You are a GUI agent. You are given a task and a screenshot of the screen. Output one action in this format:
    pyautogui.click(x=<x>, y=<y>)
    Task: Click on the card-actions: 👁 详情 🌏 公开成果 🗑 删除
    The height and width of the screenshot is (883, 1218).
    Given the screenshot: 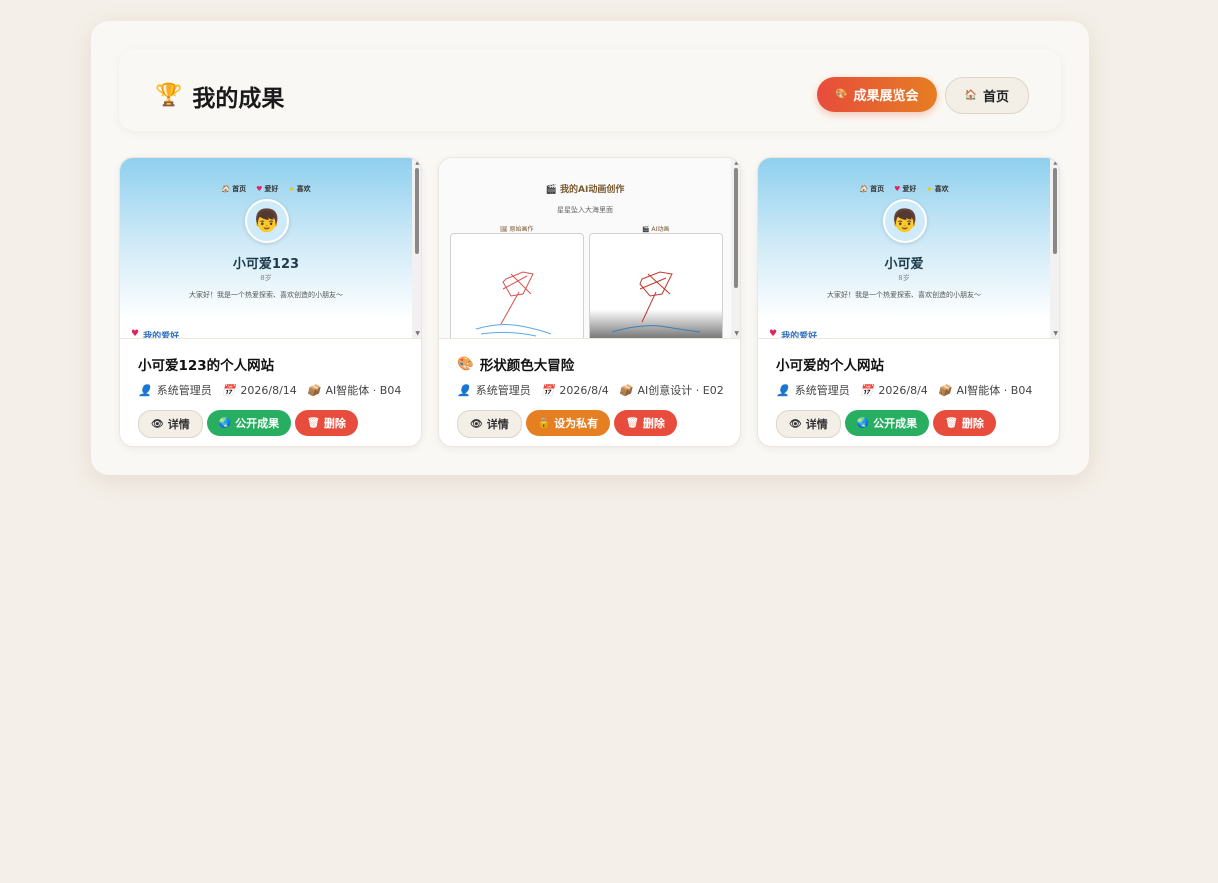 What is the action you would take?
    pyautogui.click(x=910, y=424)
    